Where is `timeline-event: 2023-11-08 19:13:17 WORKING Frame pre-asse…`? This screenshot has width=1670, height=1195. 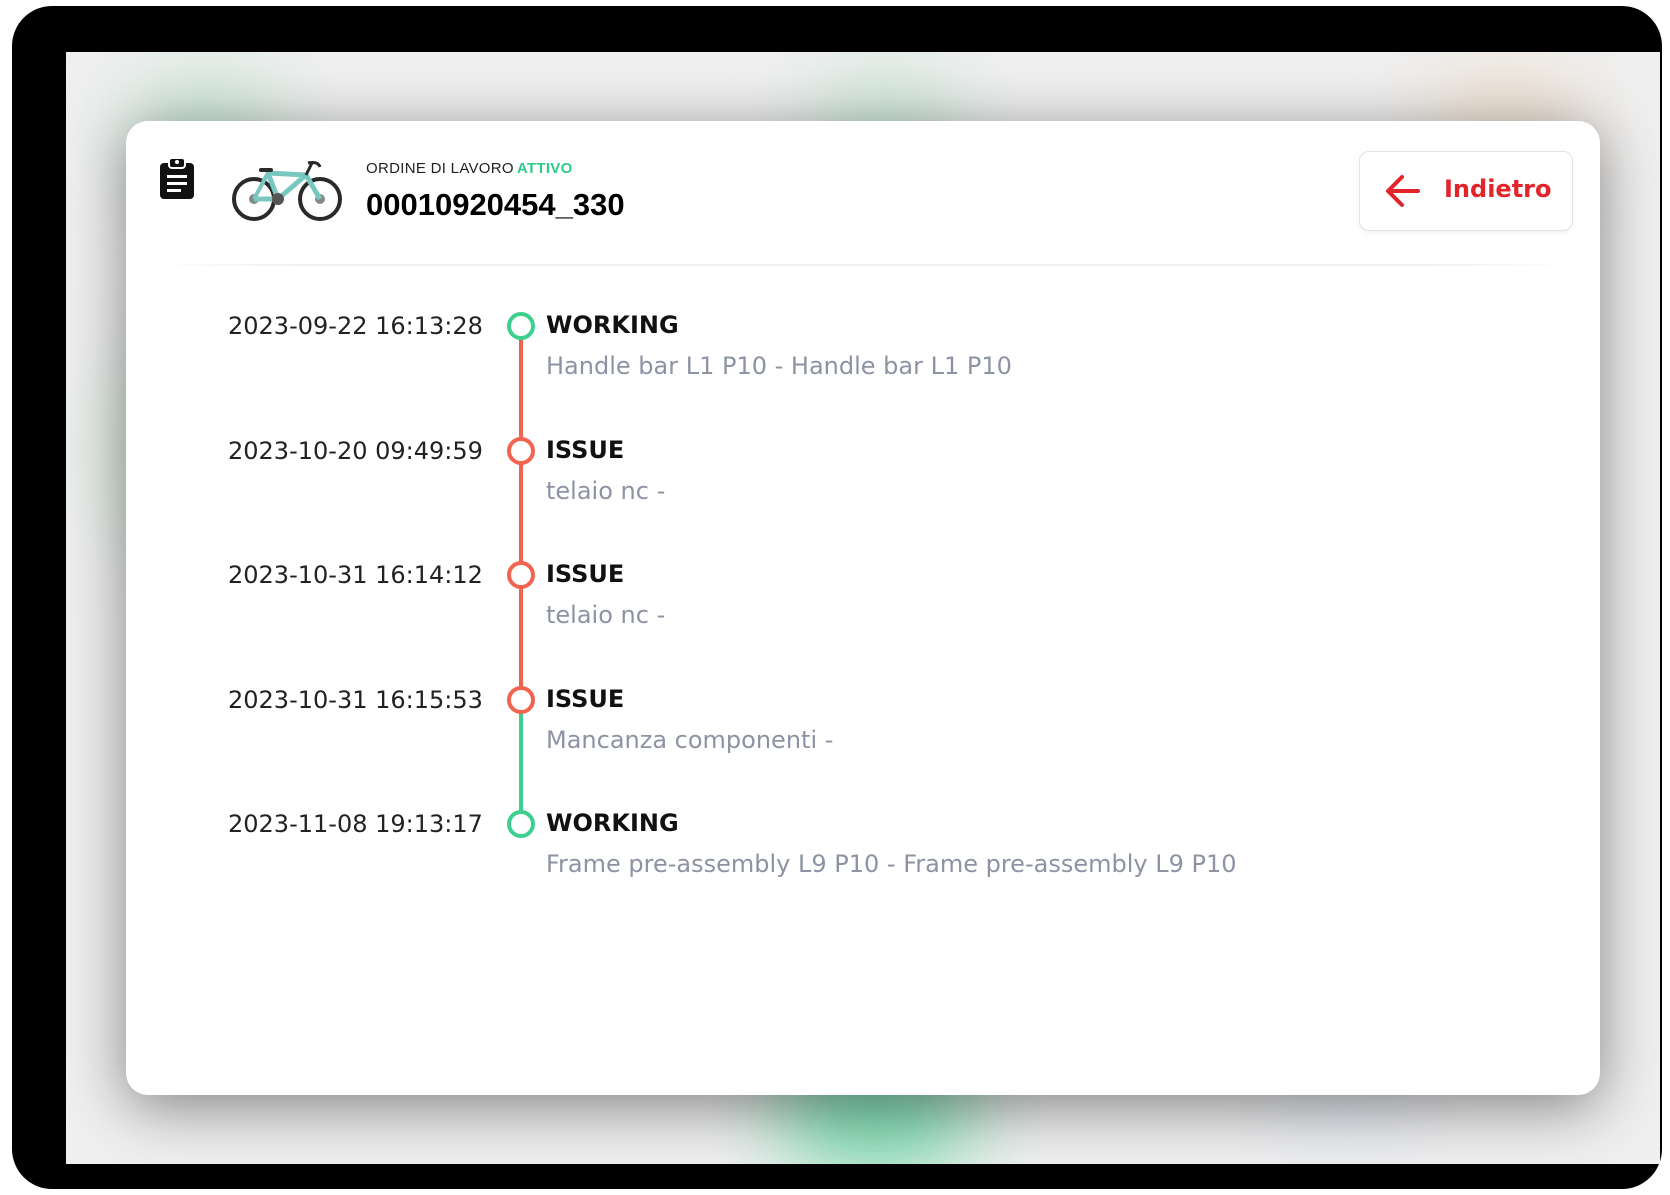 timeline-event: 2023-11-08 19:13:17 WORKING Frame pre-asse… is located at coordinates (826, 861).